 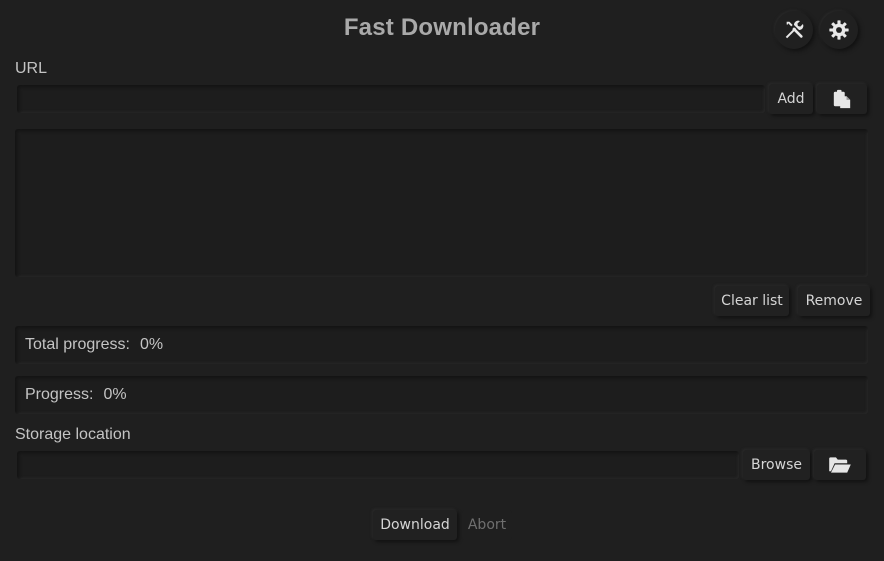 I want to click on clipboard-icon, so click(x=842, y=99).